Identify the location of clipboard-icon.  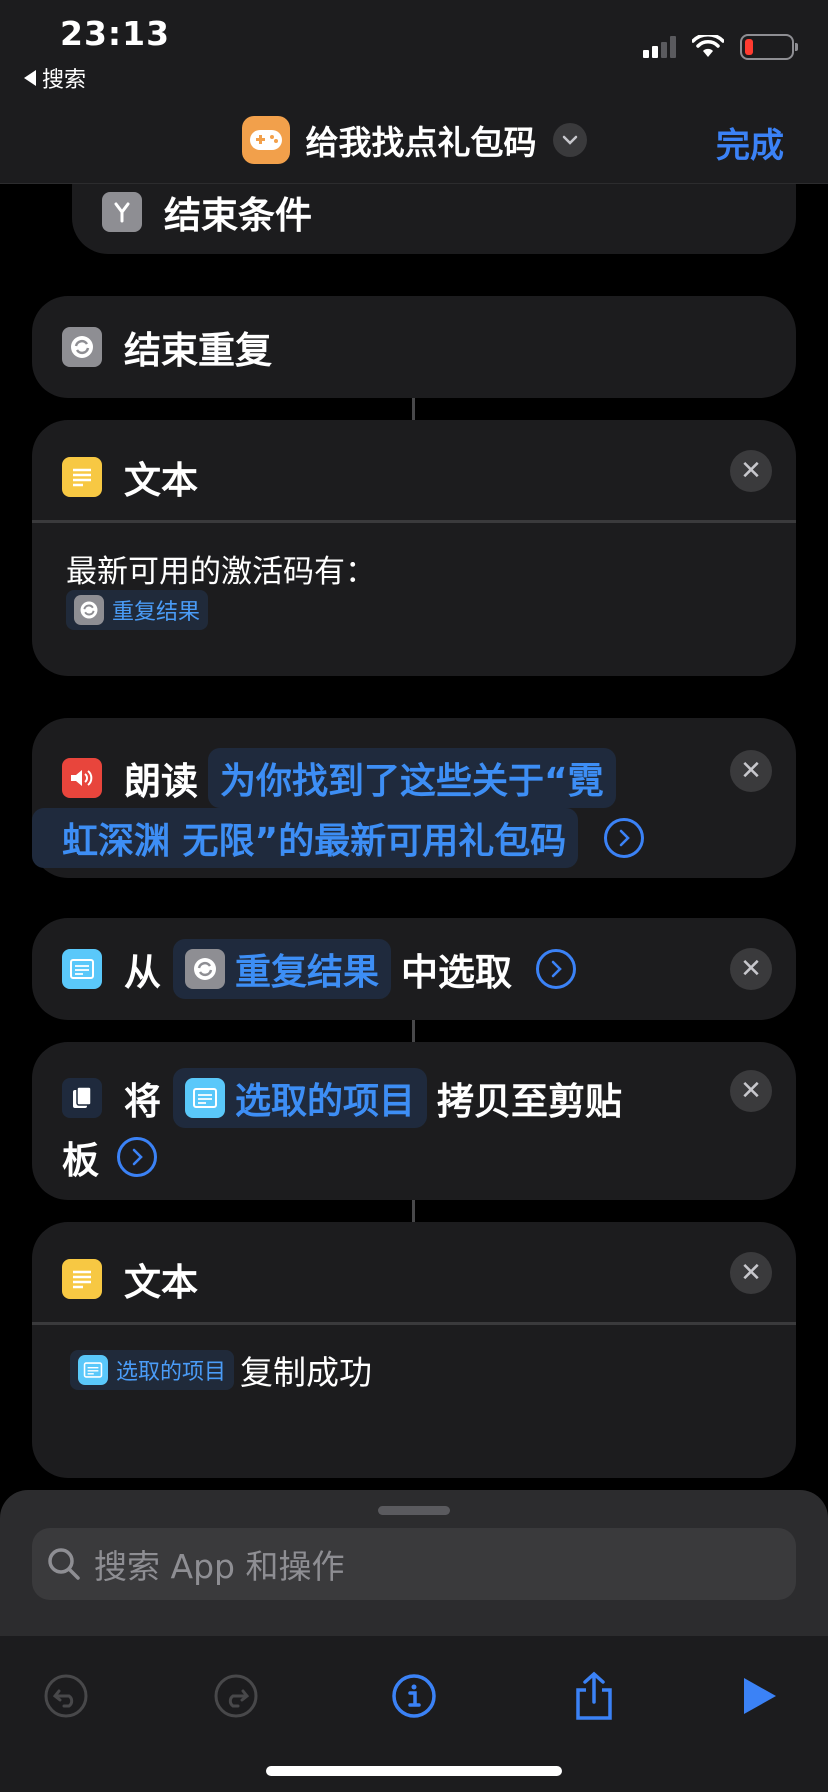
(82, 1098).